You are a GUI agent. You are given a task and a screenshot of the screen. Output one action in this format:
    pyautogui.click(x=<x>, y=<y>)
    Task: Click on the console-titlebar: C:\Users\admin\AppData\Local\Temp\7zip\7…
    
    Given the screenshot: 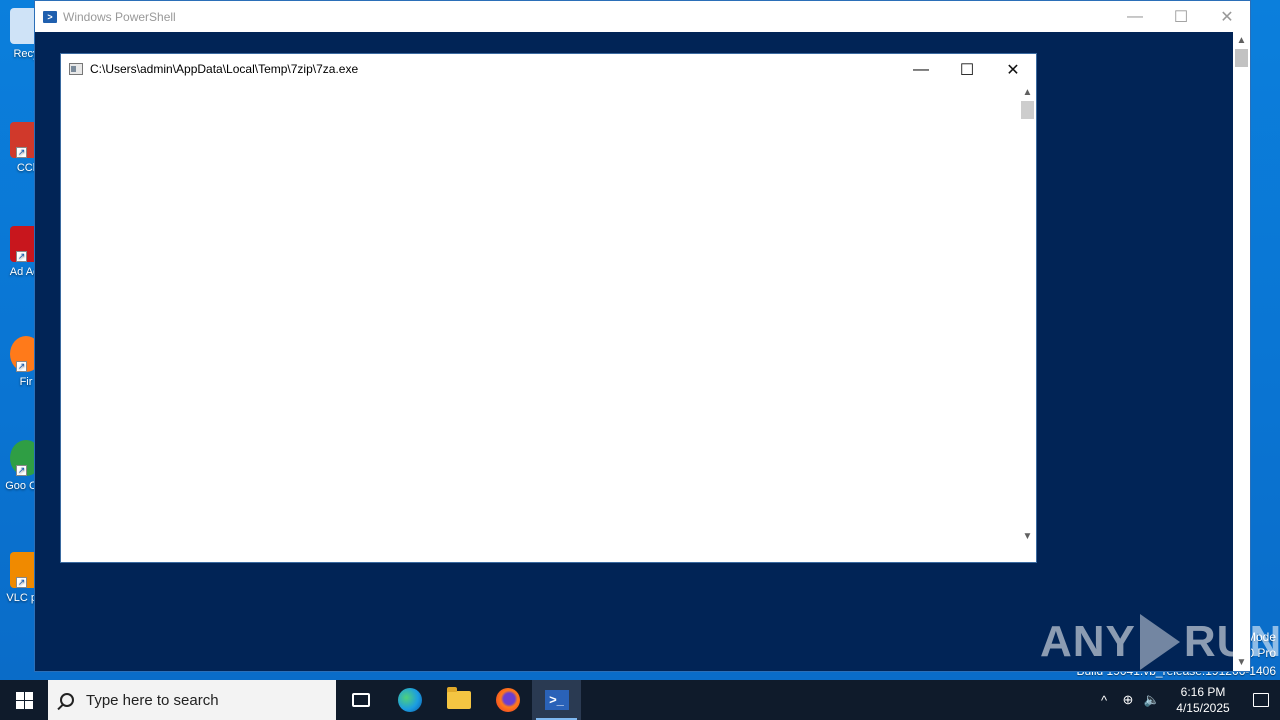 What is the action you would take?
    pyautogui.click(x=548, y=69)
    